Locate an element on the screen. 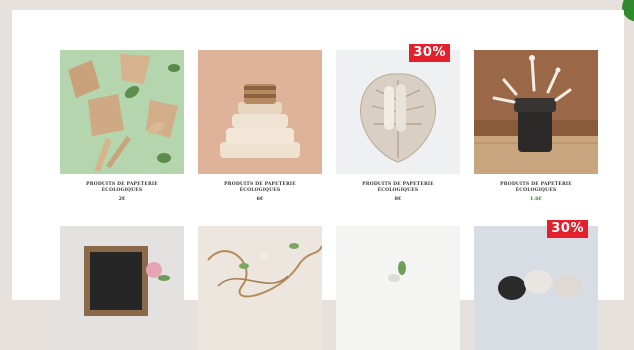 This screenshot has height=350, width=634. product-price-4: 1.6€ is located at coordinates (536, 199).